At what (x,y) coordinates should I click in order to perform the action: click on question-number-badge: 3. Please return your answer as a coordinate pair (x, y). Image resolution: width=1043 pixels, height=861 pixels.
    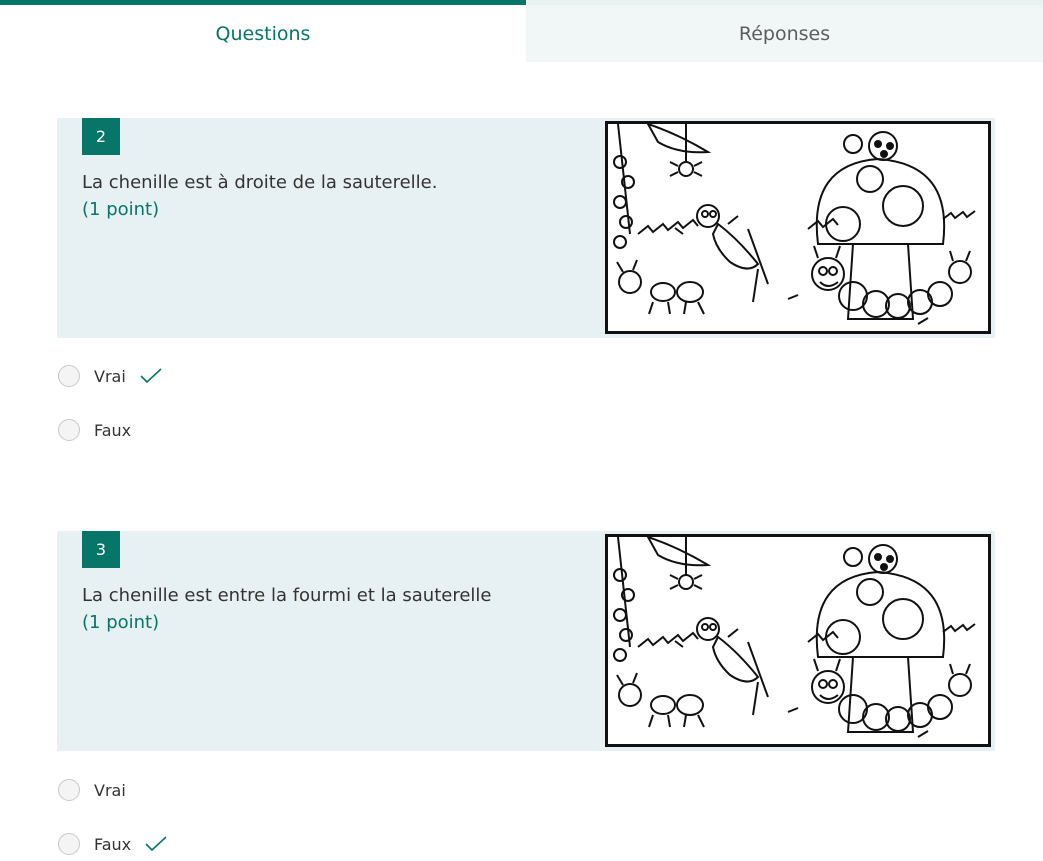
    Looking at the image, I should click on (101, 549).